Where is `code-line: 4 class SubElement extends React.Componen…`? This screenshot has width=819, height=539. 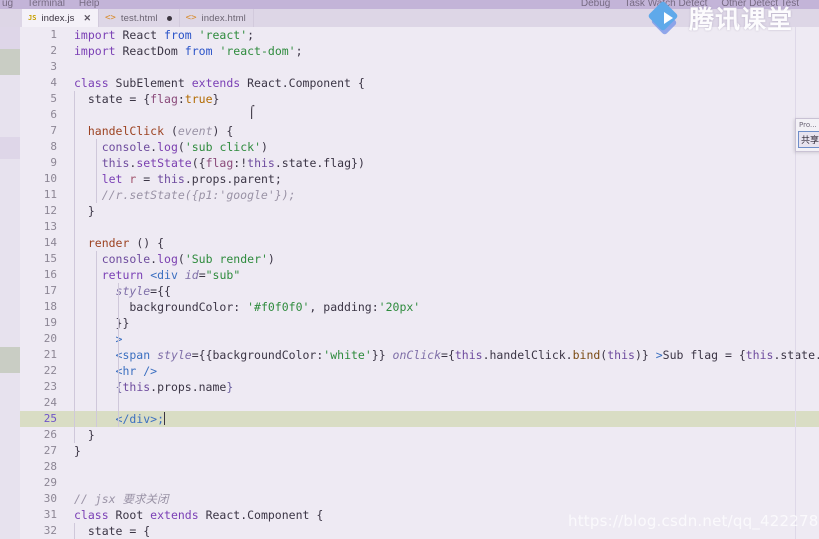 code-line: 4 class SubElement extends React.Componen… is located at coordinates (419, 83).